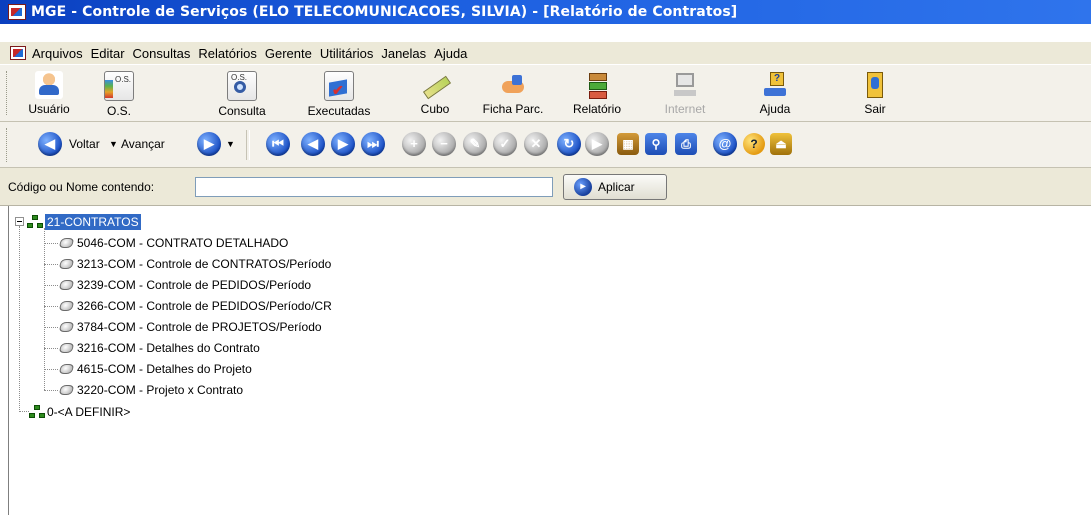 This screenshot has width=1091, height=515. I want to click on cancel-record-icon: ✕, so click(536, 144).